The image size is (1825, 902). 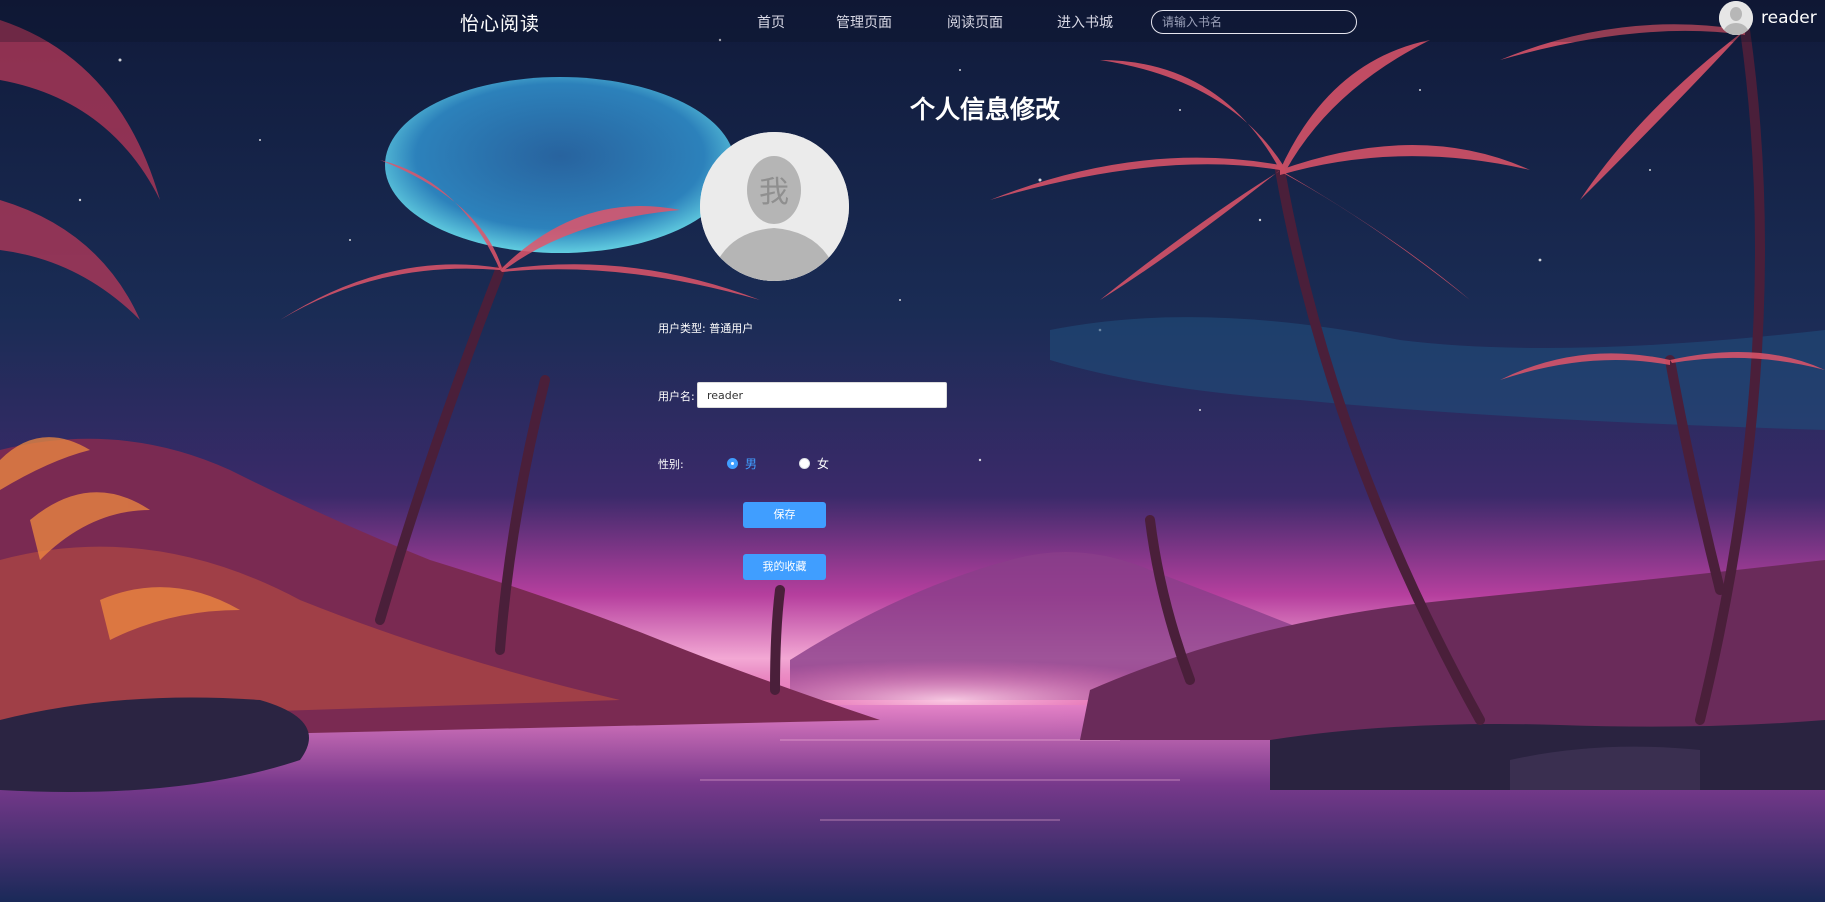 What do you see at coordinates (774, 192) in the screenshot?
I see `avatar-text: 我` at bounding box center [774, 192].